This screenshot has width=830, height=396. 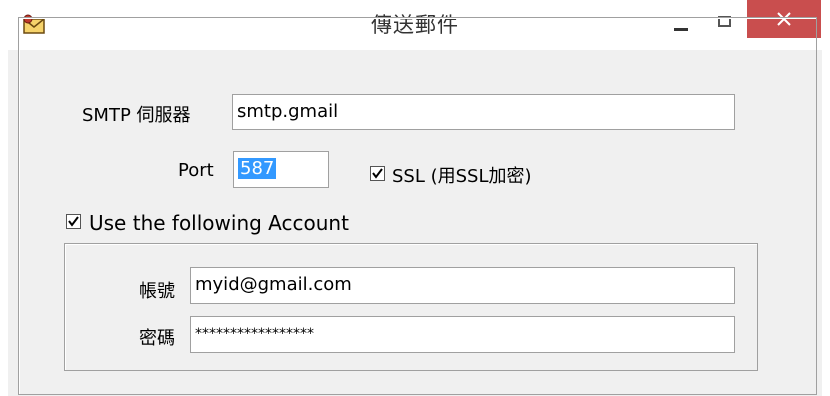 What do you see at coordinates (462, 175) in the screenshot?
I see `ssl-label: SSL (用SSL加密)` at bounding box center [462, 175].